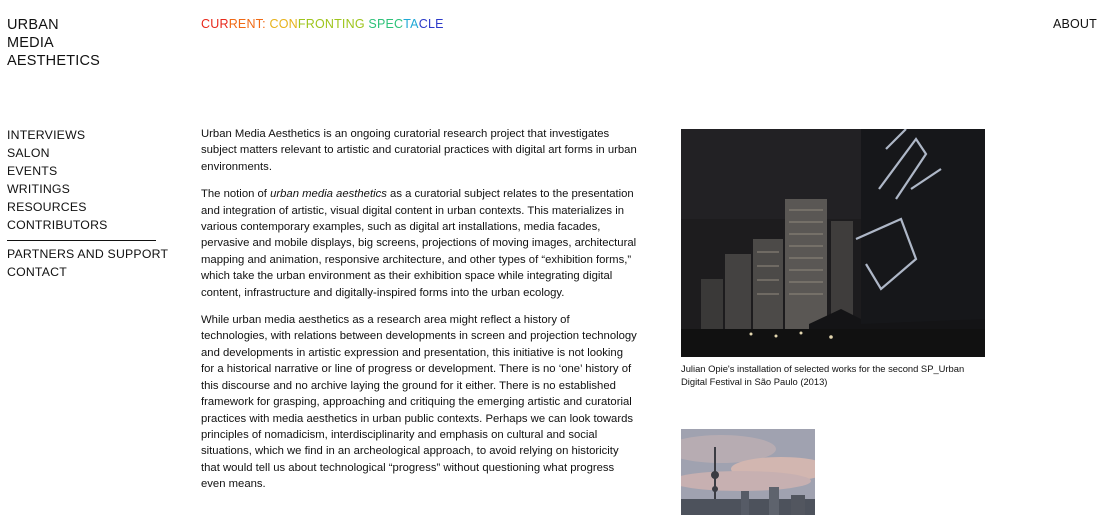 The width and height of the screenshot is (1114, 515). Describe the element at coordinates (249, 24) in the screenshot. I see `current-link-segment: RENT:` at that location.